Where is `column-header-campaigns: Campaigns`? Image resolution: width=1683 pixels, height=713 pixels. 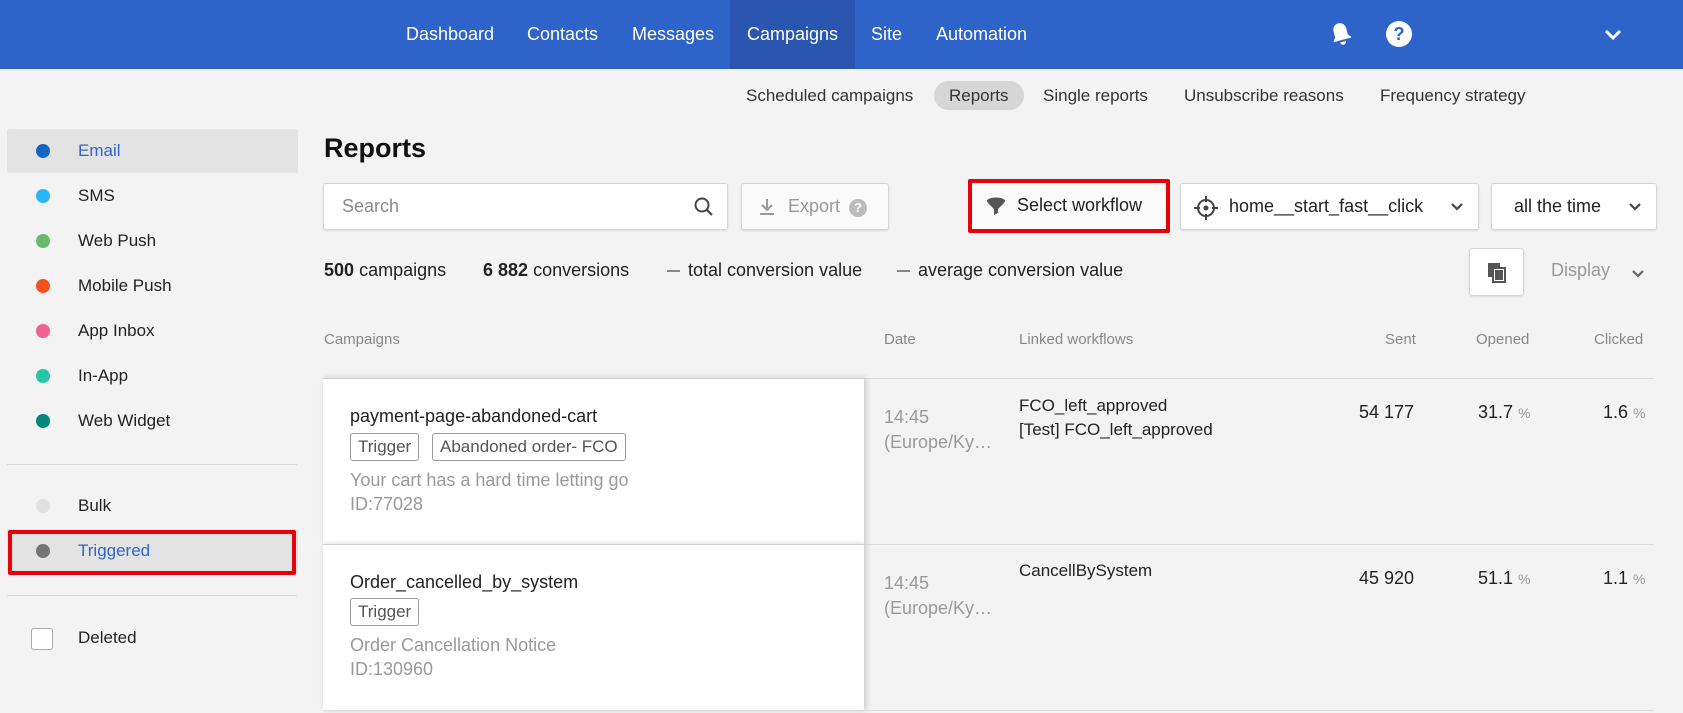 column-header-campaigns: Campaigns is located at coordinates (362, 339).